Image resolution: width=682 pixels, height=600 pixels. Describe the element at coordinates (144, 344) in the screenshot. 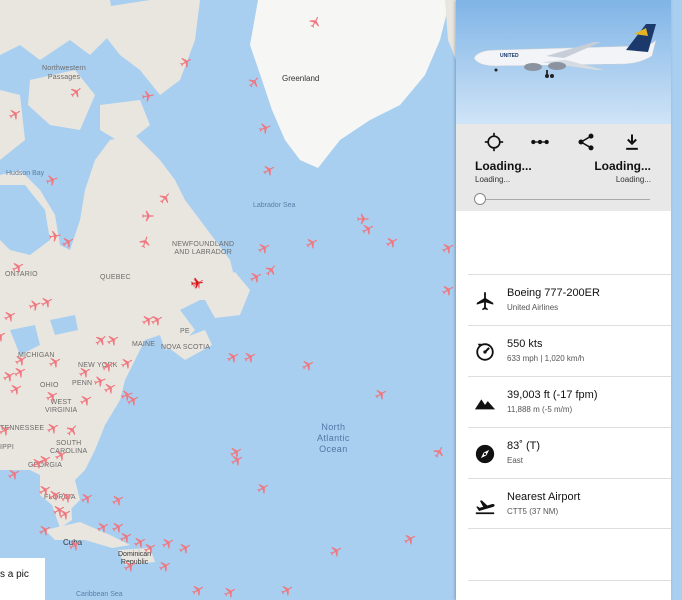

I see `label-maine: MAINE` at that location.